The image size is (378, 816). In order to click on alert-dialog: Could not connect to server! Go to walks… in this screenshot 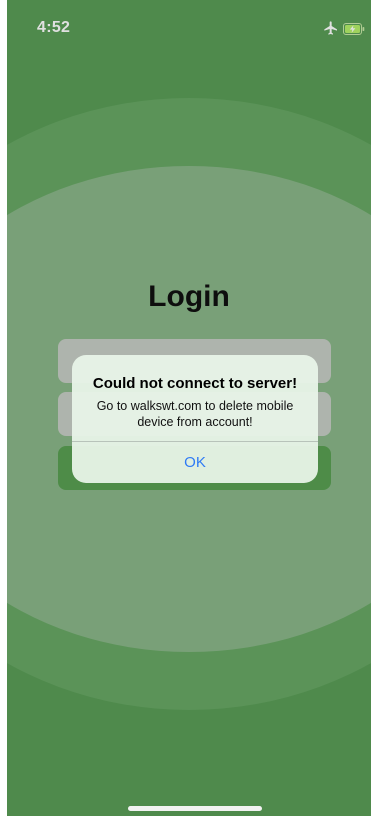, I will do `click(195, 419)`.